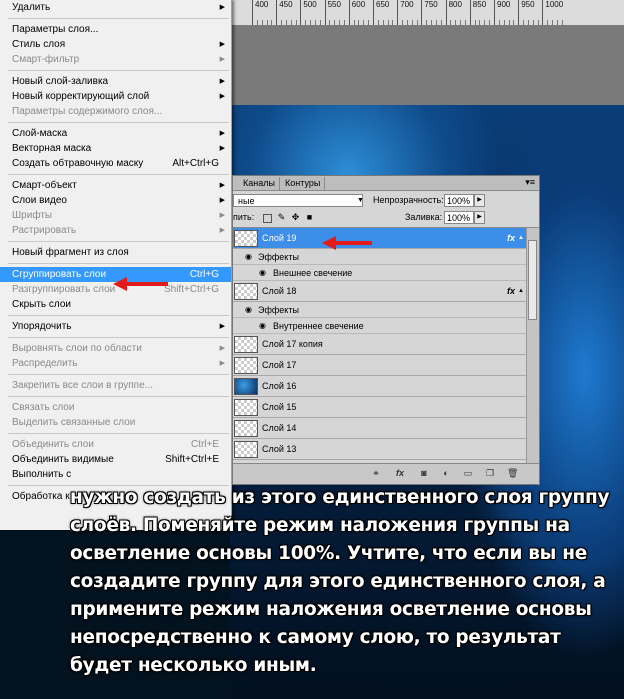 Image resolution: width=624 pixels, height=699 pixels. What do you see at coordinates (60, 81) in the screenshot?
I see `menu-item-label: Новый слой-заливка` at bounding box center [60, 81].